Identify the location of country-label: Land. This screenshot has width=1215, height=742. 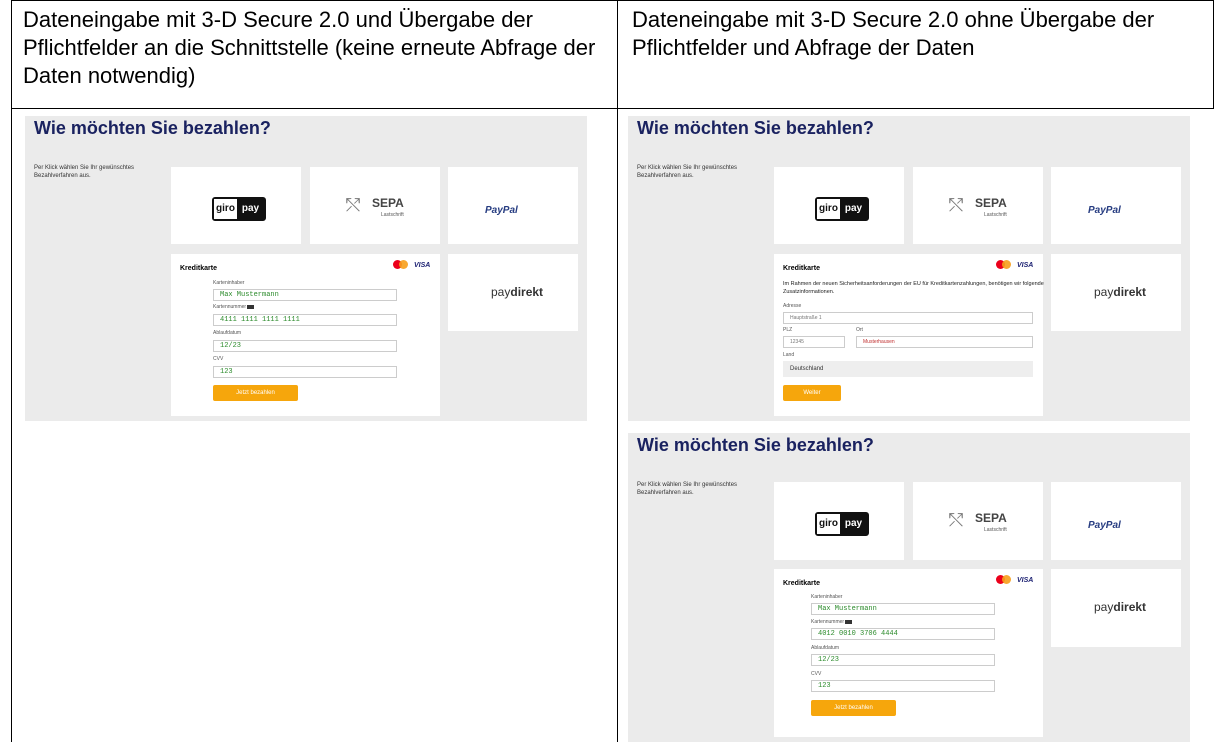
(789, 355).